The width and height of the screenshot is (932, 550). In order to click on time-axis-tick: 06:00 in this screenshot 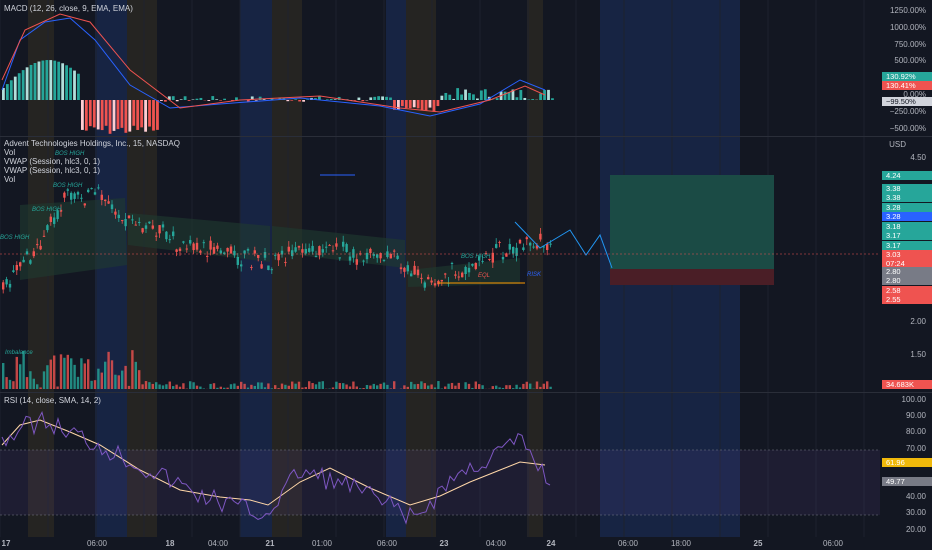, I will do `click(833, 543)`.